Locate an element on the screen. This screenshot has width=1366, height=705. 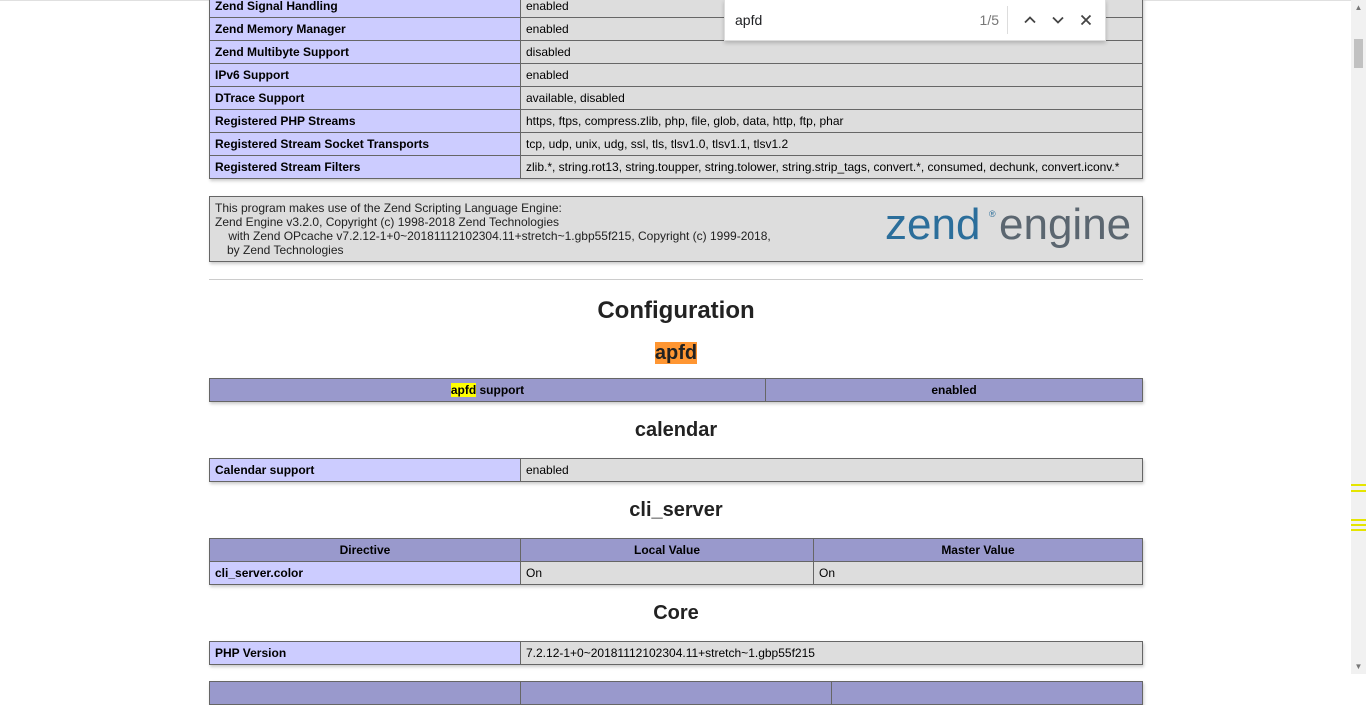
apfd-support-value: enabled is located at coordinates (954, 390).